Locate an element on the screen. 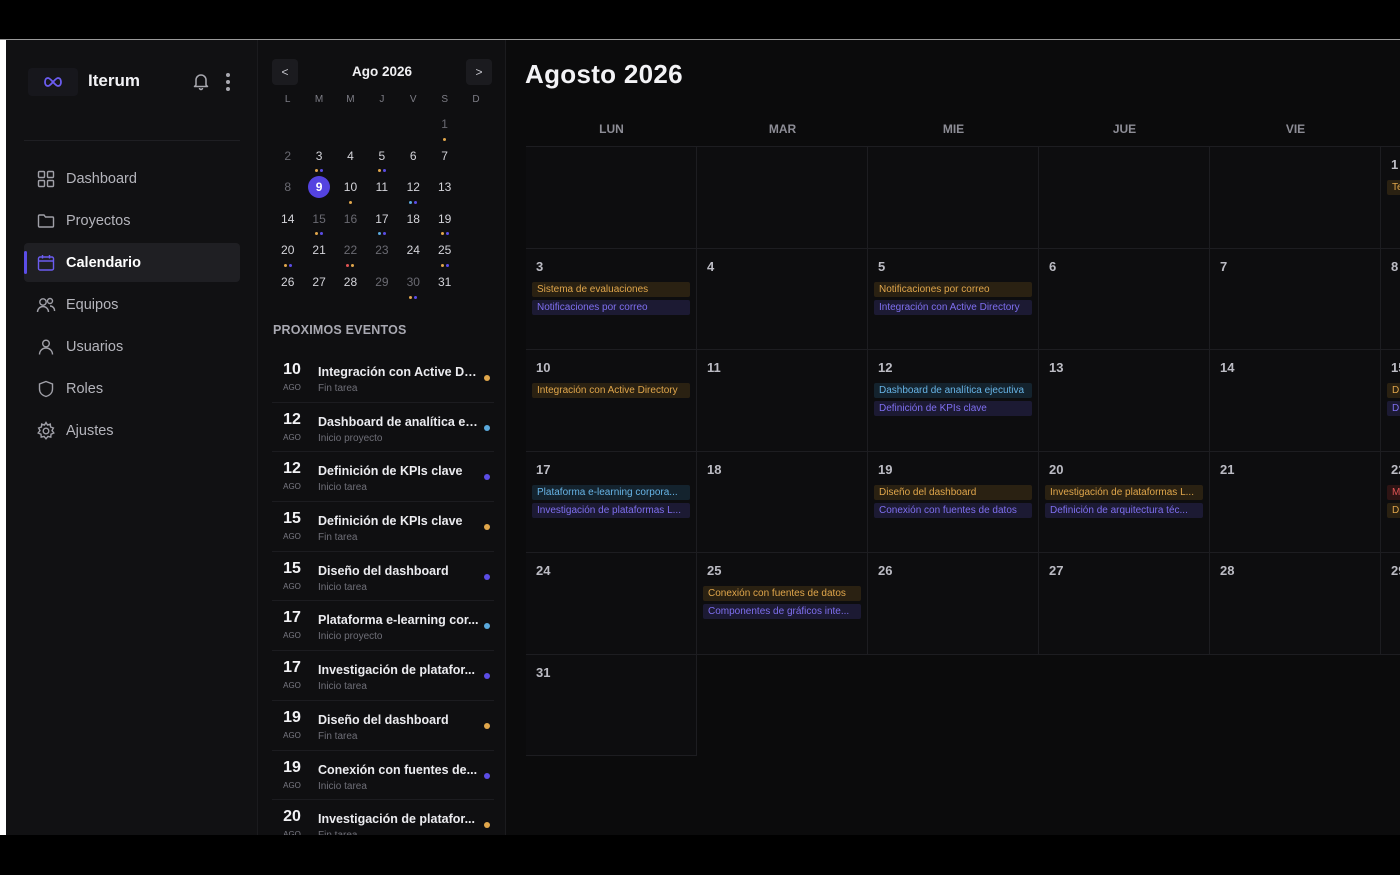 The image size is (1400, 875). day-cell: 24 is located at coordinates (611, 604).